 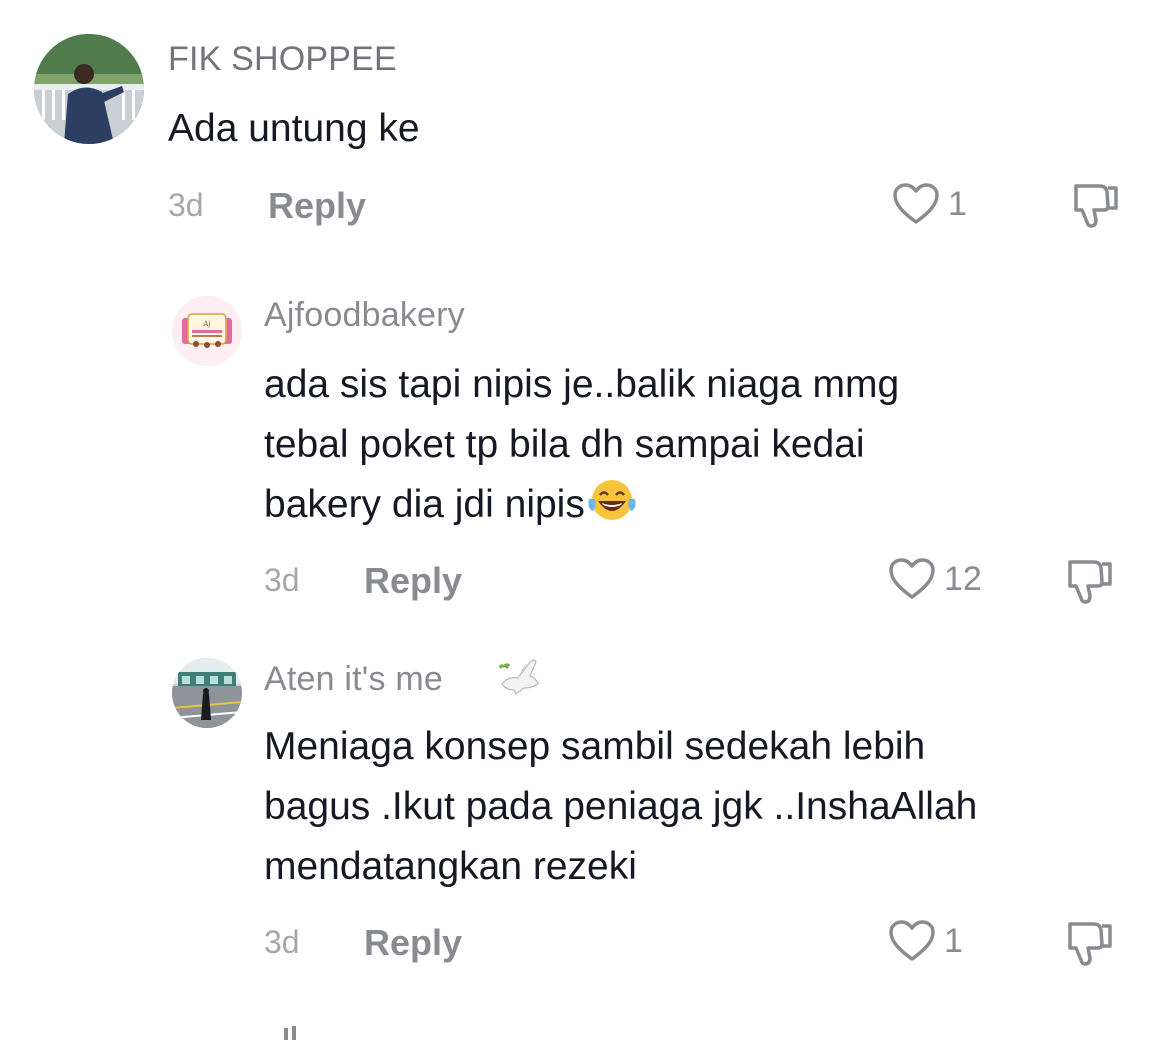 I want to click on comment-text-line: Ada untung ke, so click(x=294, y=128).